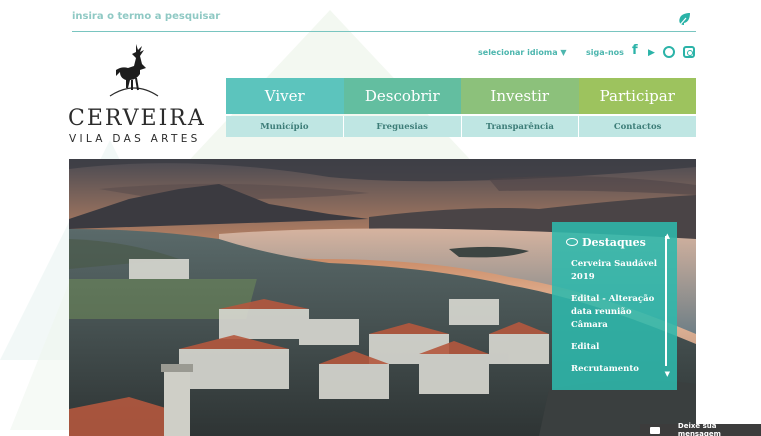 Image resolution: width=761 pixels, height=436 pixels. What do you see at coordinates (520, 96) in the screenshot?
I see `nav-item-investir: Investir` at bounding box center [520, 96].